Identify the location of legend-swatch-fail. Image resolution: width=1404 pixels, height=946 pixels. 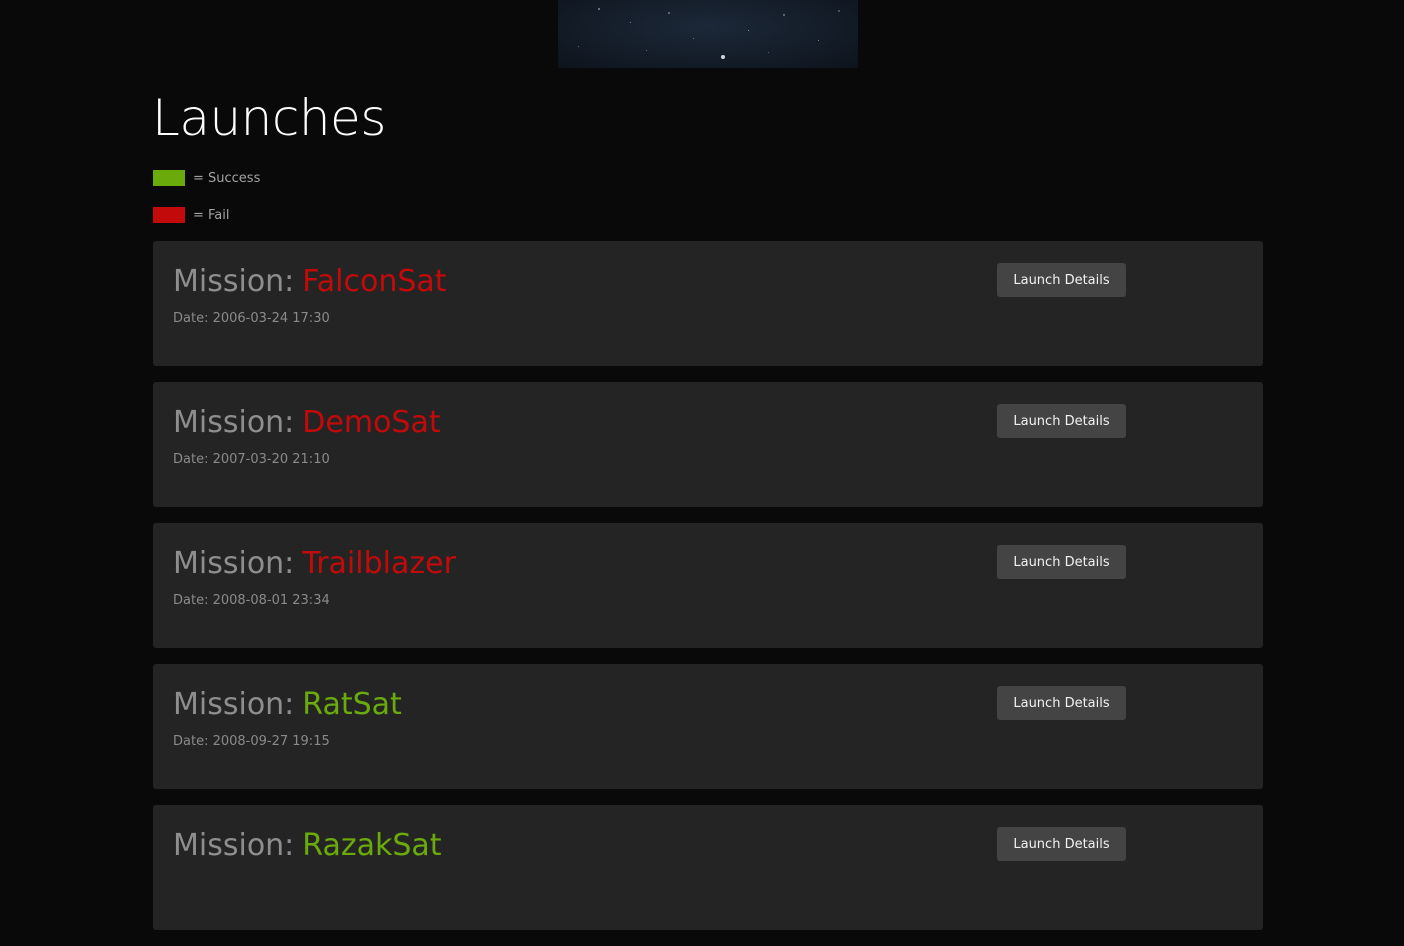
(169, 215).